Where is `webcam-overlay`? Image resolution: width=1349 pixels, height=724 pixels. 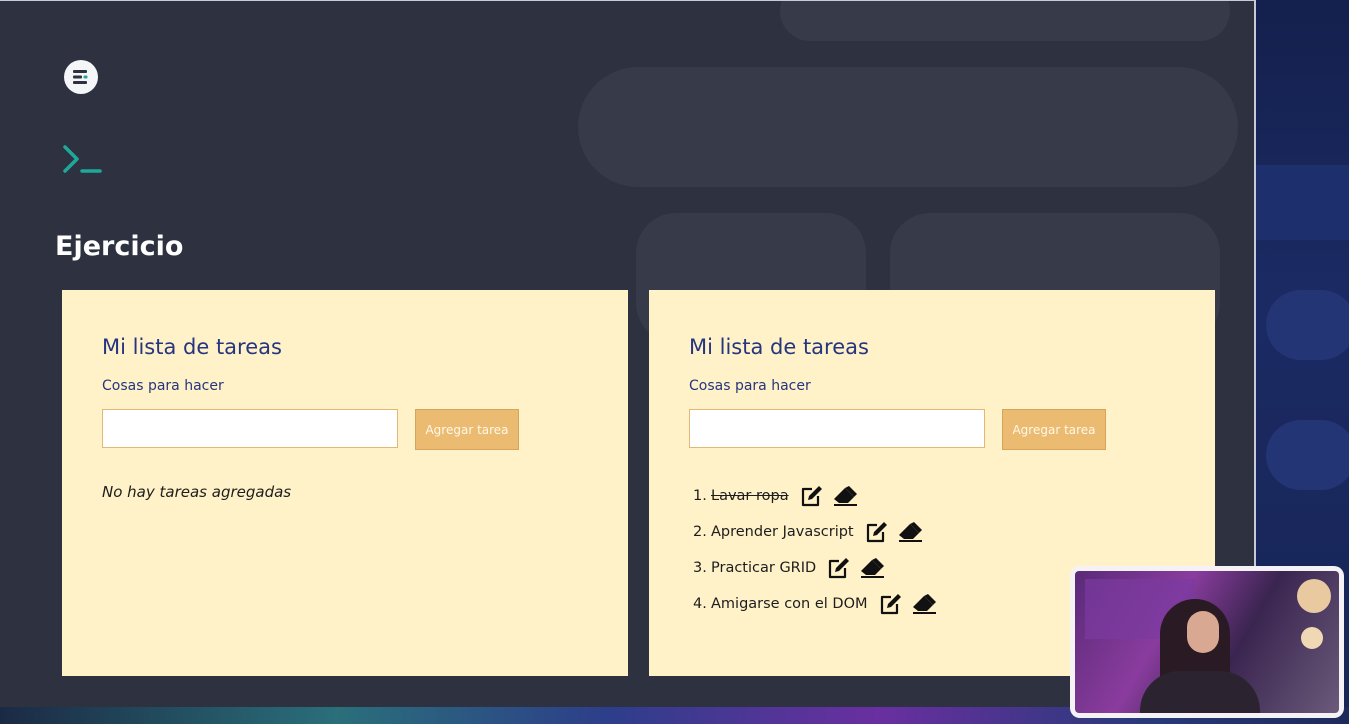 webcam-overlay is located at coordinates (1207, 642).